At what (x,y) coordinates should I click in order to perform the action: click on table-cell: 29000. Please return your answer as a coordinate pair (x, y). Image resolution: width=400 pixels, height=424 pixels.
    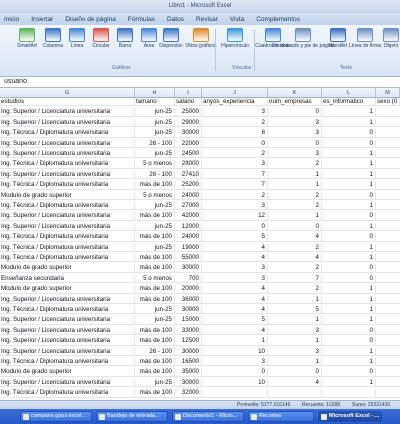
    Looking at the image, I should click on (188, 123).